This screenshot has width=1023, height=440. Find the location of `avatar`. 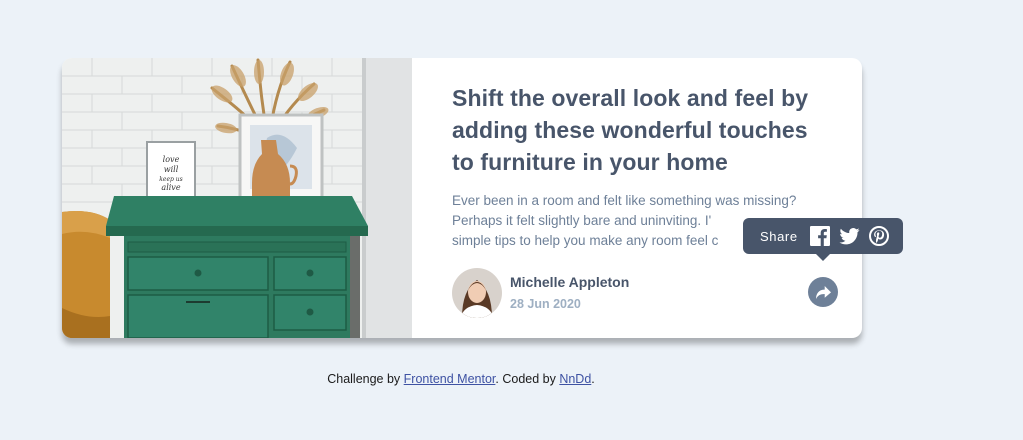

avatar is located at coordinates (477, 293).